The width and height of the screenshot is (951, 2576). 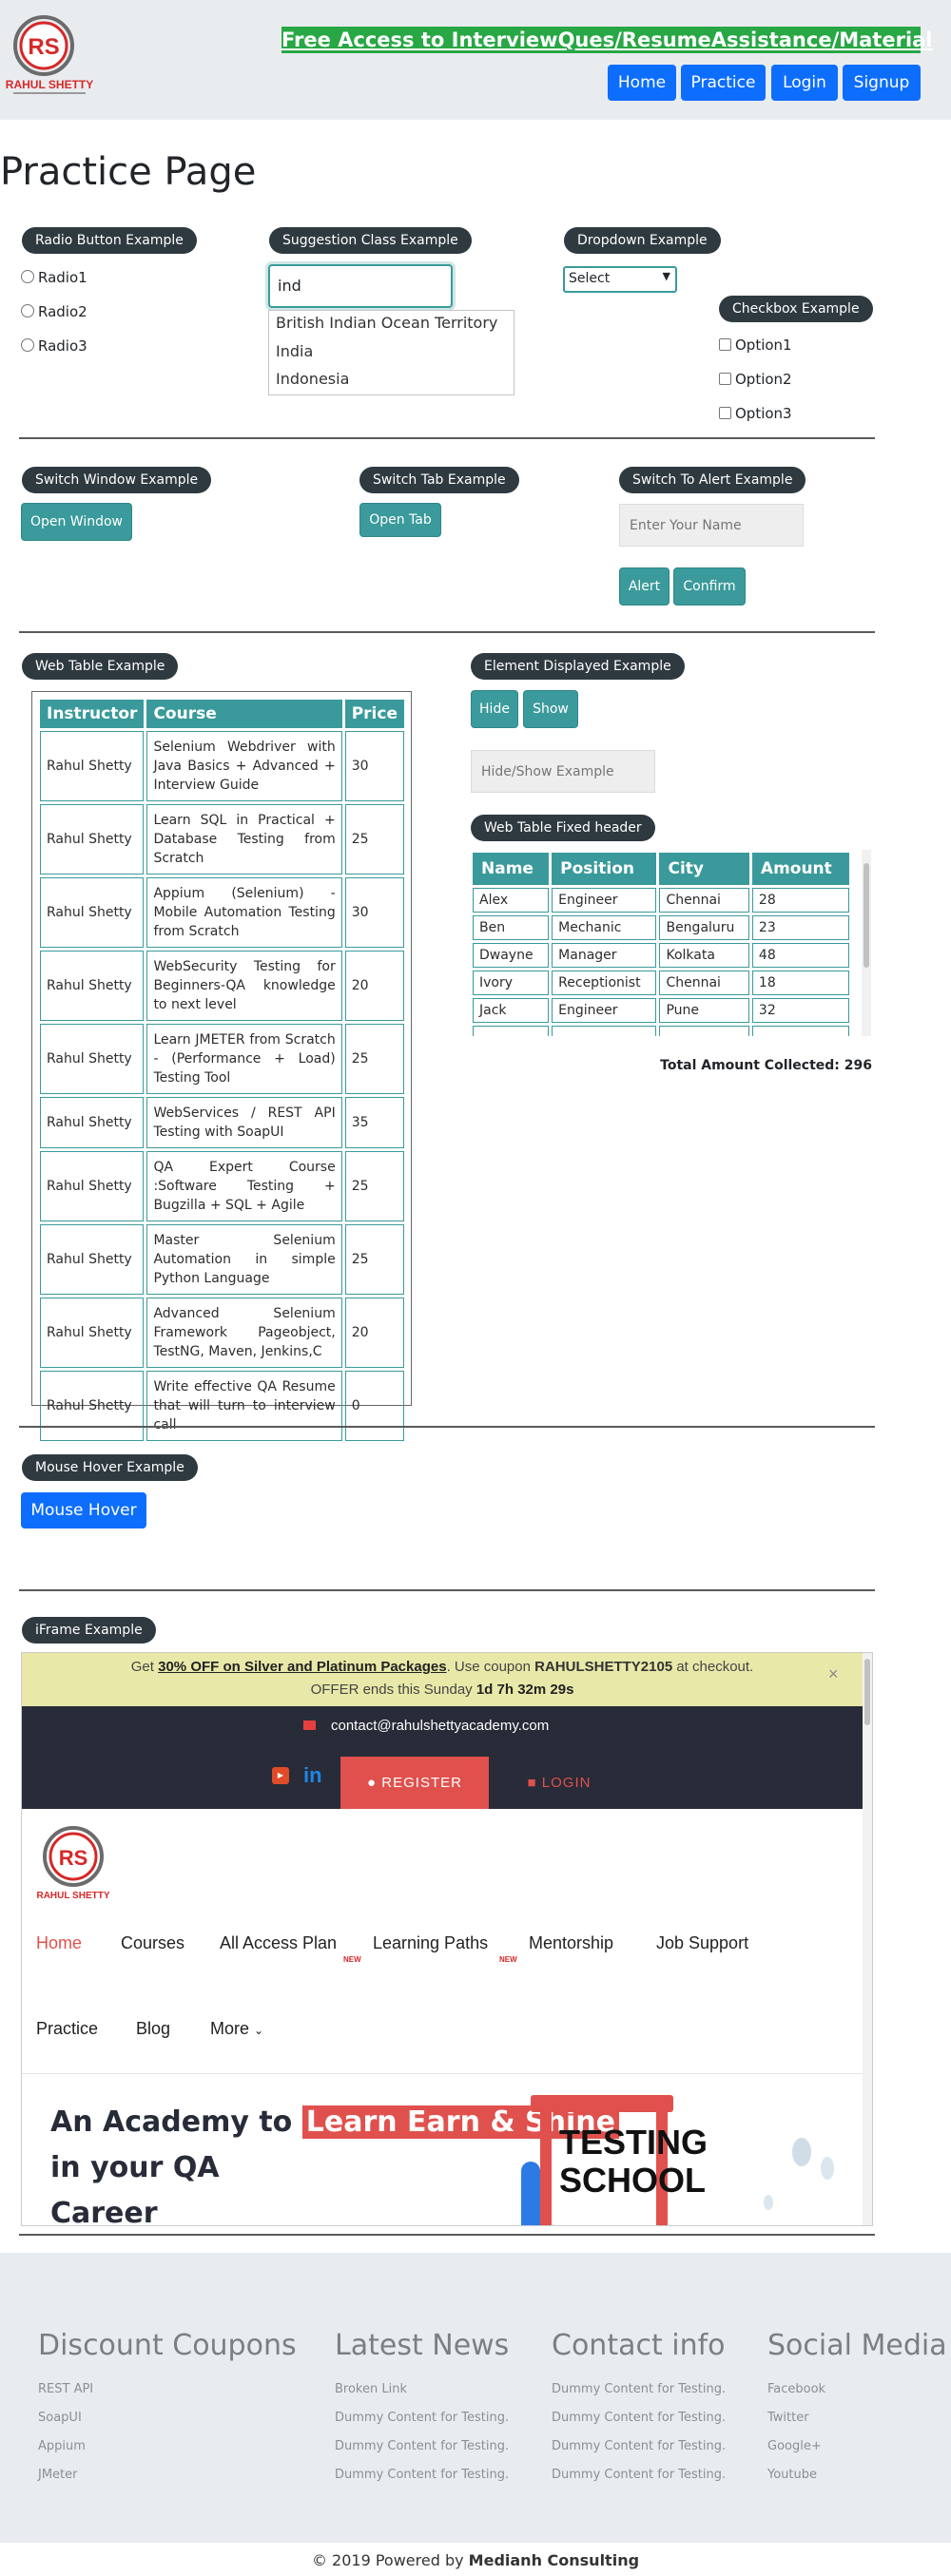 What do you see at coordinates (644, 586) in the screenshot?
I see `alert-button: Alert` at bounding box center [644, 586].